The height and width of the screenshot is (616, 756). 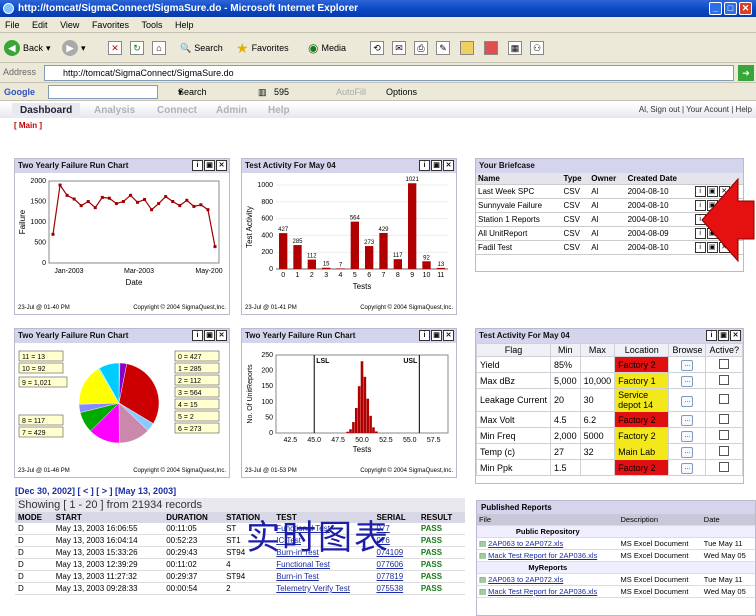 What do you see at coordinates (69, 25) in the screenshot?
I see `menu-view: View` at bounding box center [69, 25].